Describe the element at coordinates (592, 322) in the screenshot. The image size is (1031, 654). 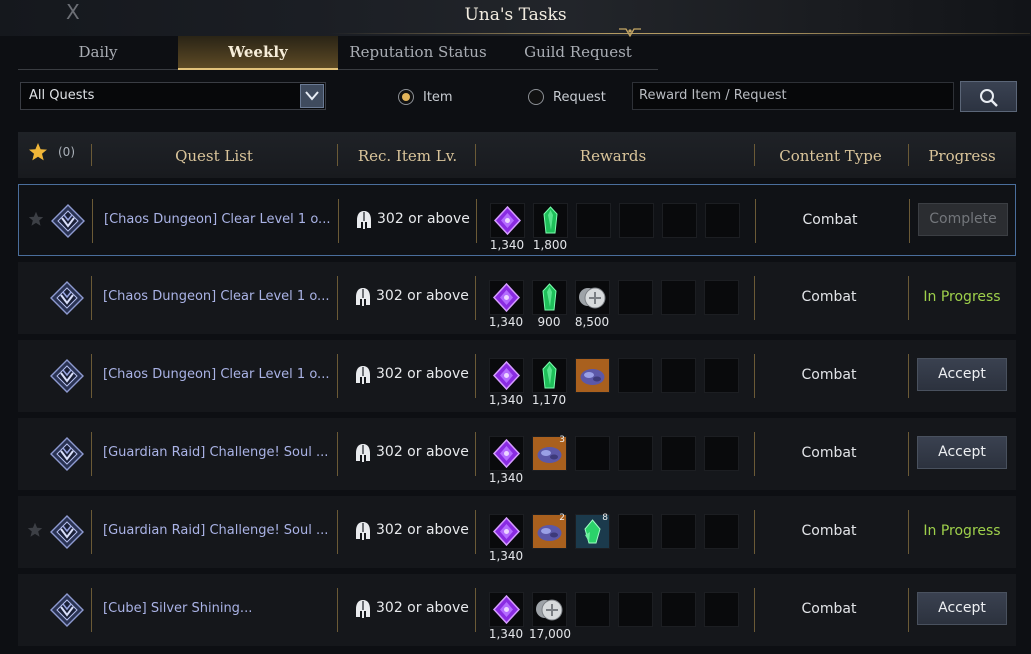
I see `reward-amount: 8,500` at that location.